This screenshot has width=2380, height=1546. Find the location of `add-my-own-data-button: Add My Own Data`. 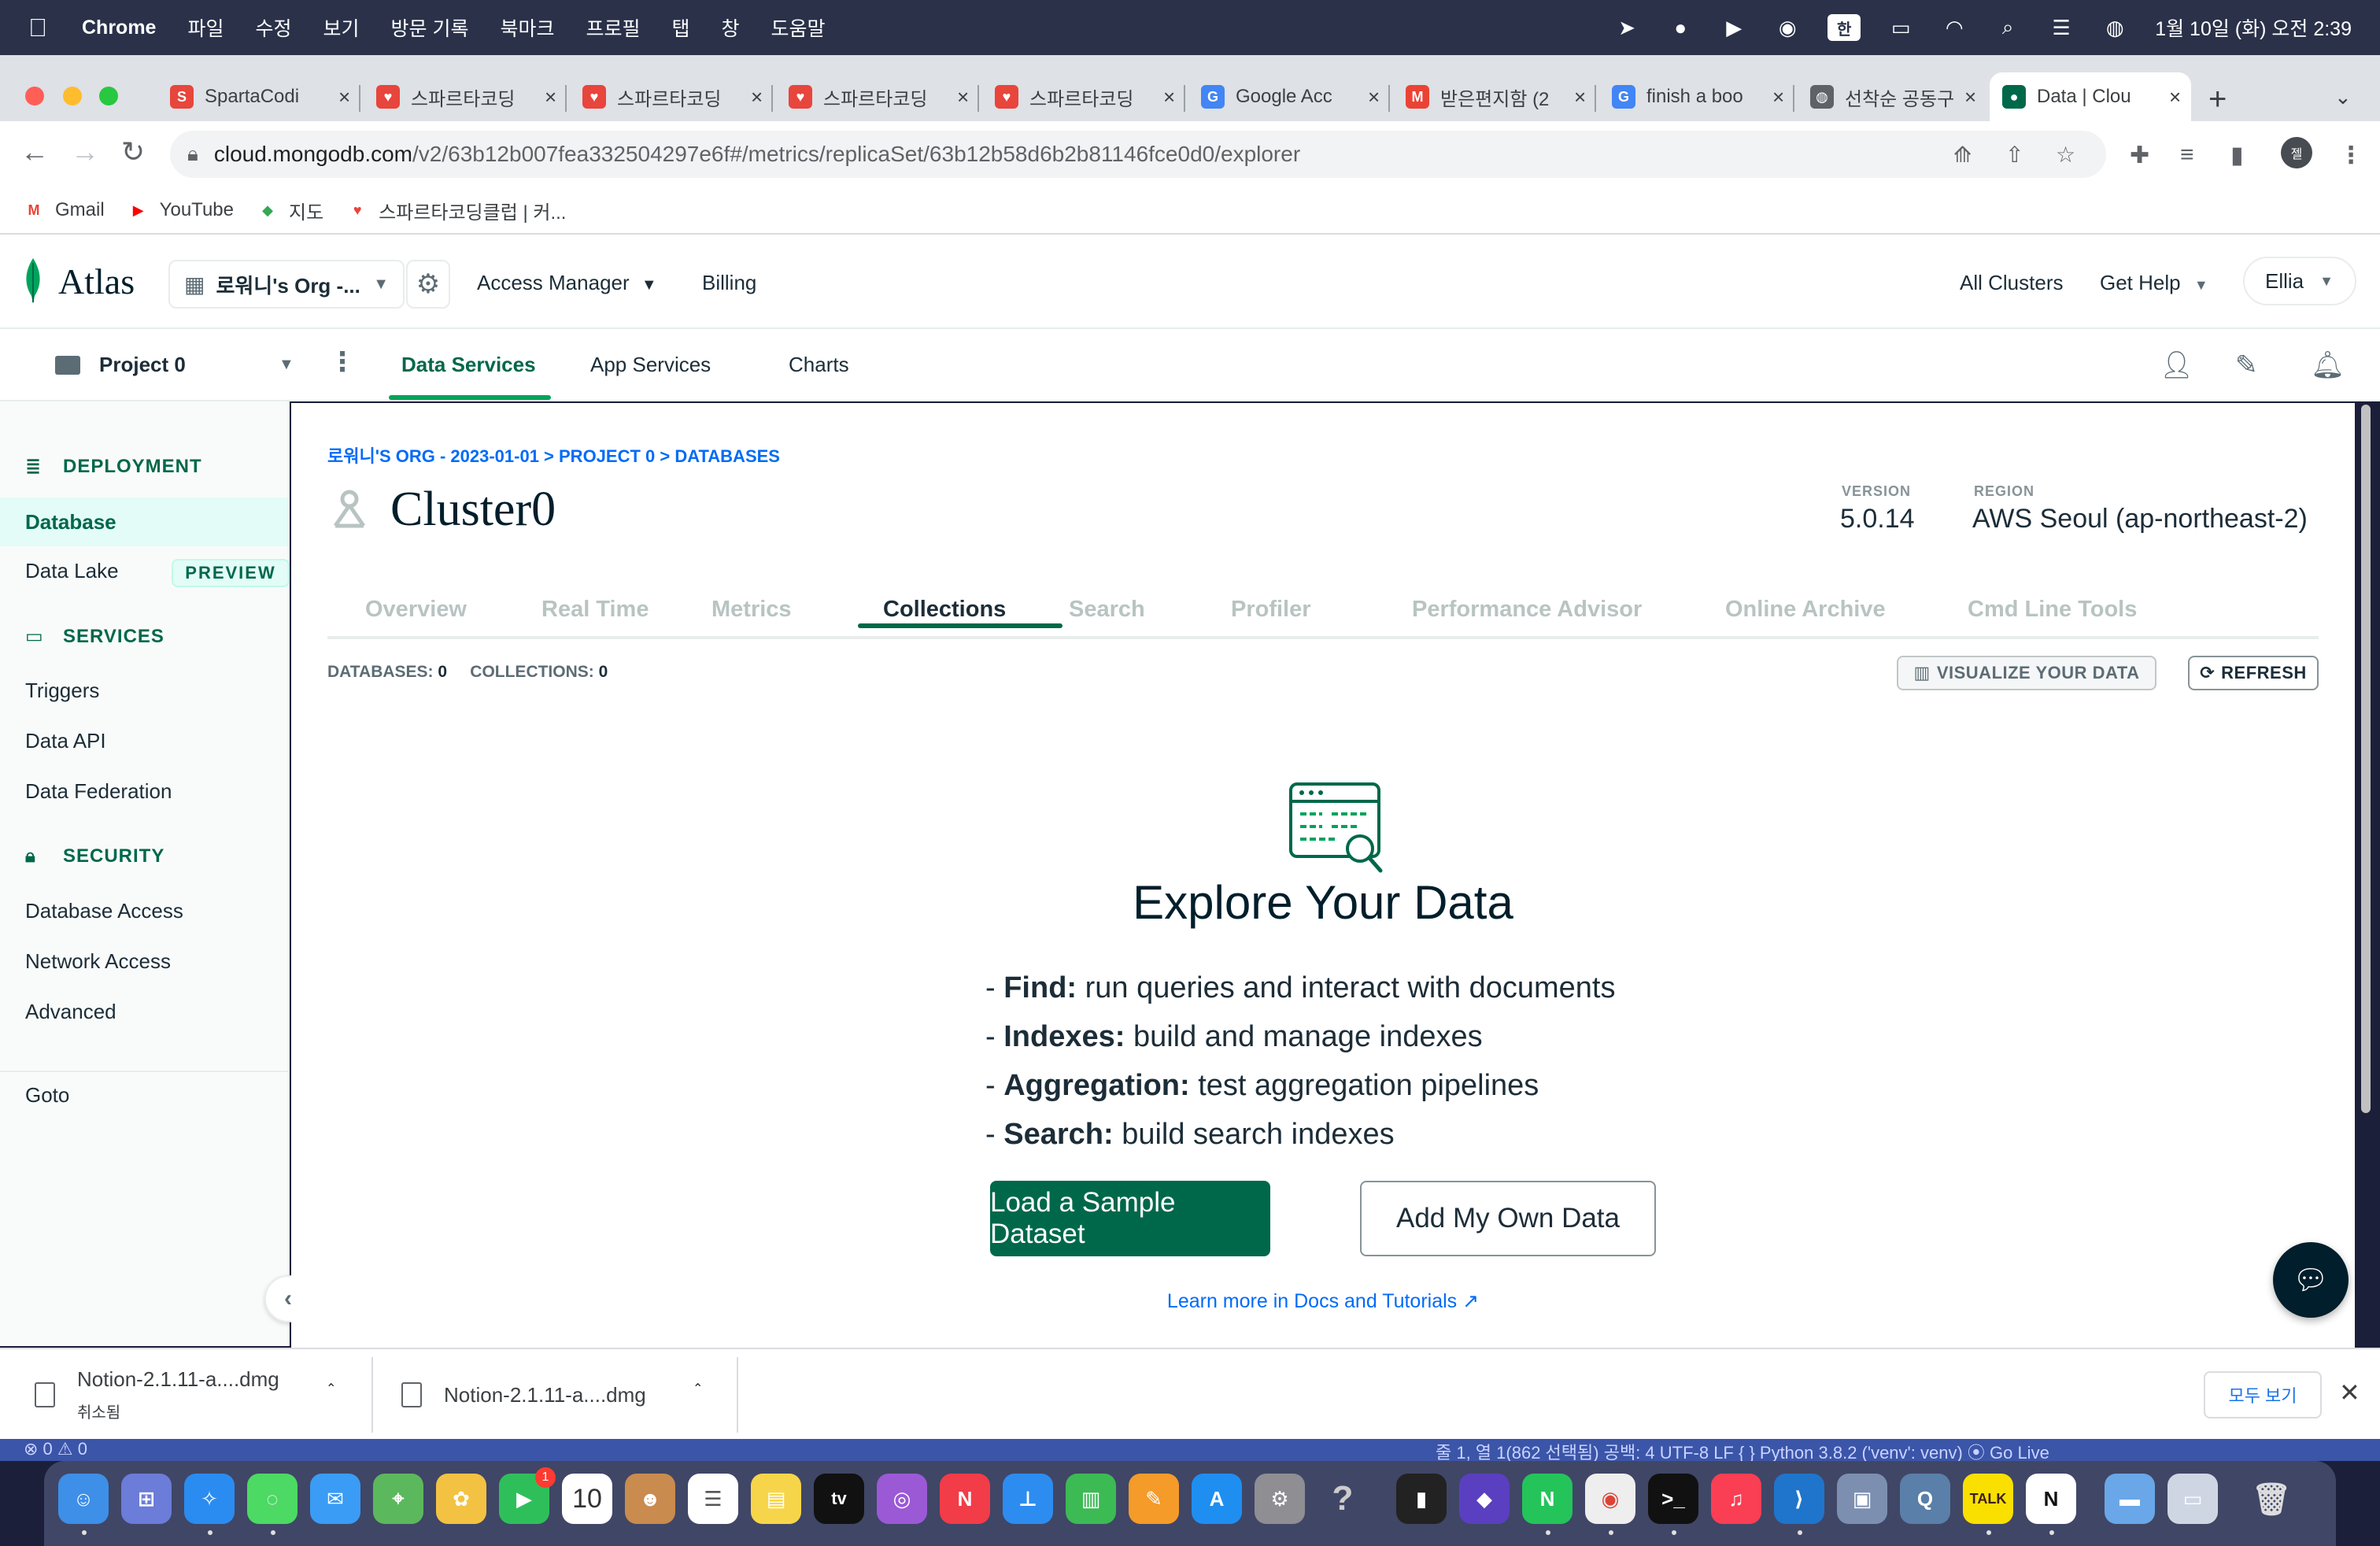

add-my-own-data-button: Add My Own Data is located at coordinates (1508, 1218).